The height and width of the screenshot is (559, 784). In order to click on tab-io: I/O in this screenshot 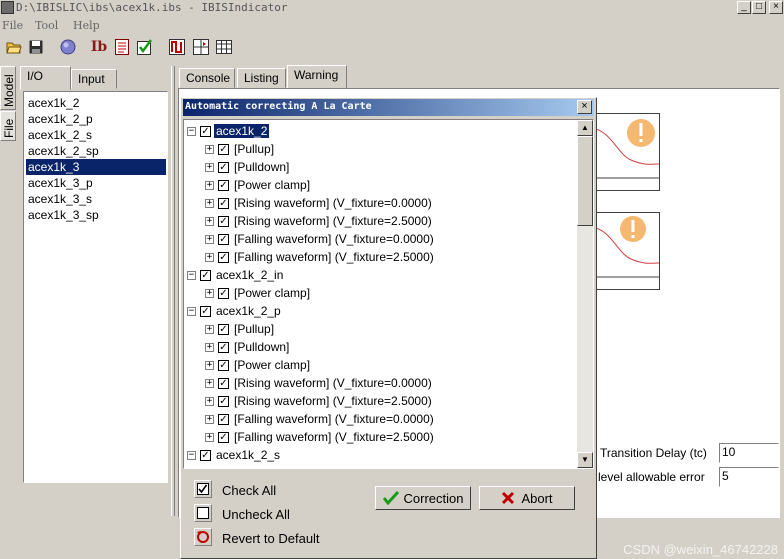, I will do `click(45, 78)`.